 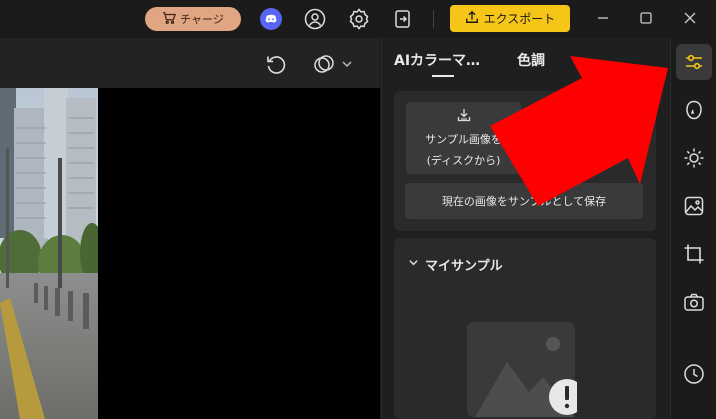 I want to click on sample-card: サンプル画像を (ディスクから) 現在の画像をサンプルとして保存, so click(x=525, y=161).